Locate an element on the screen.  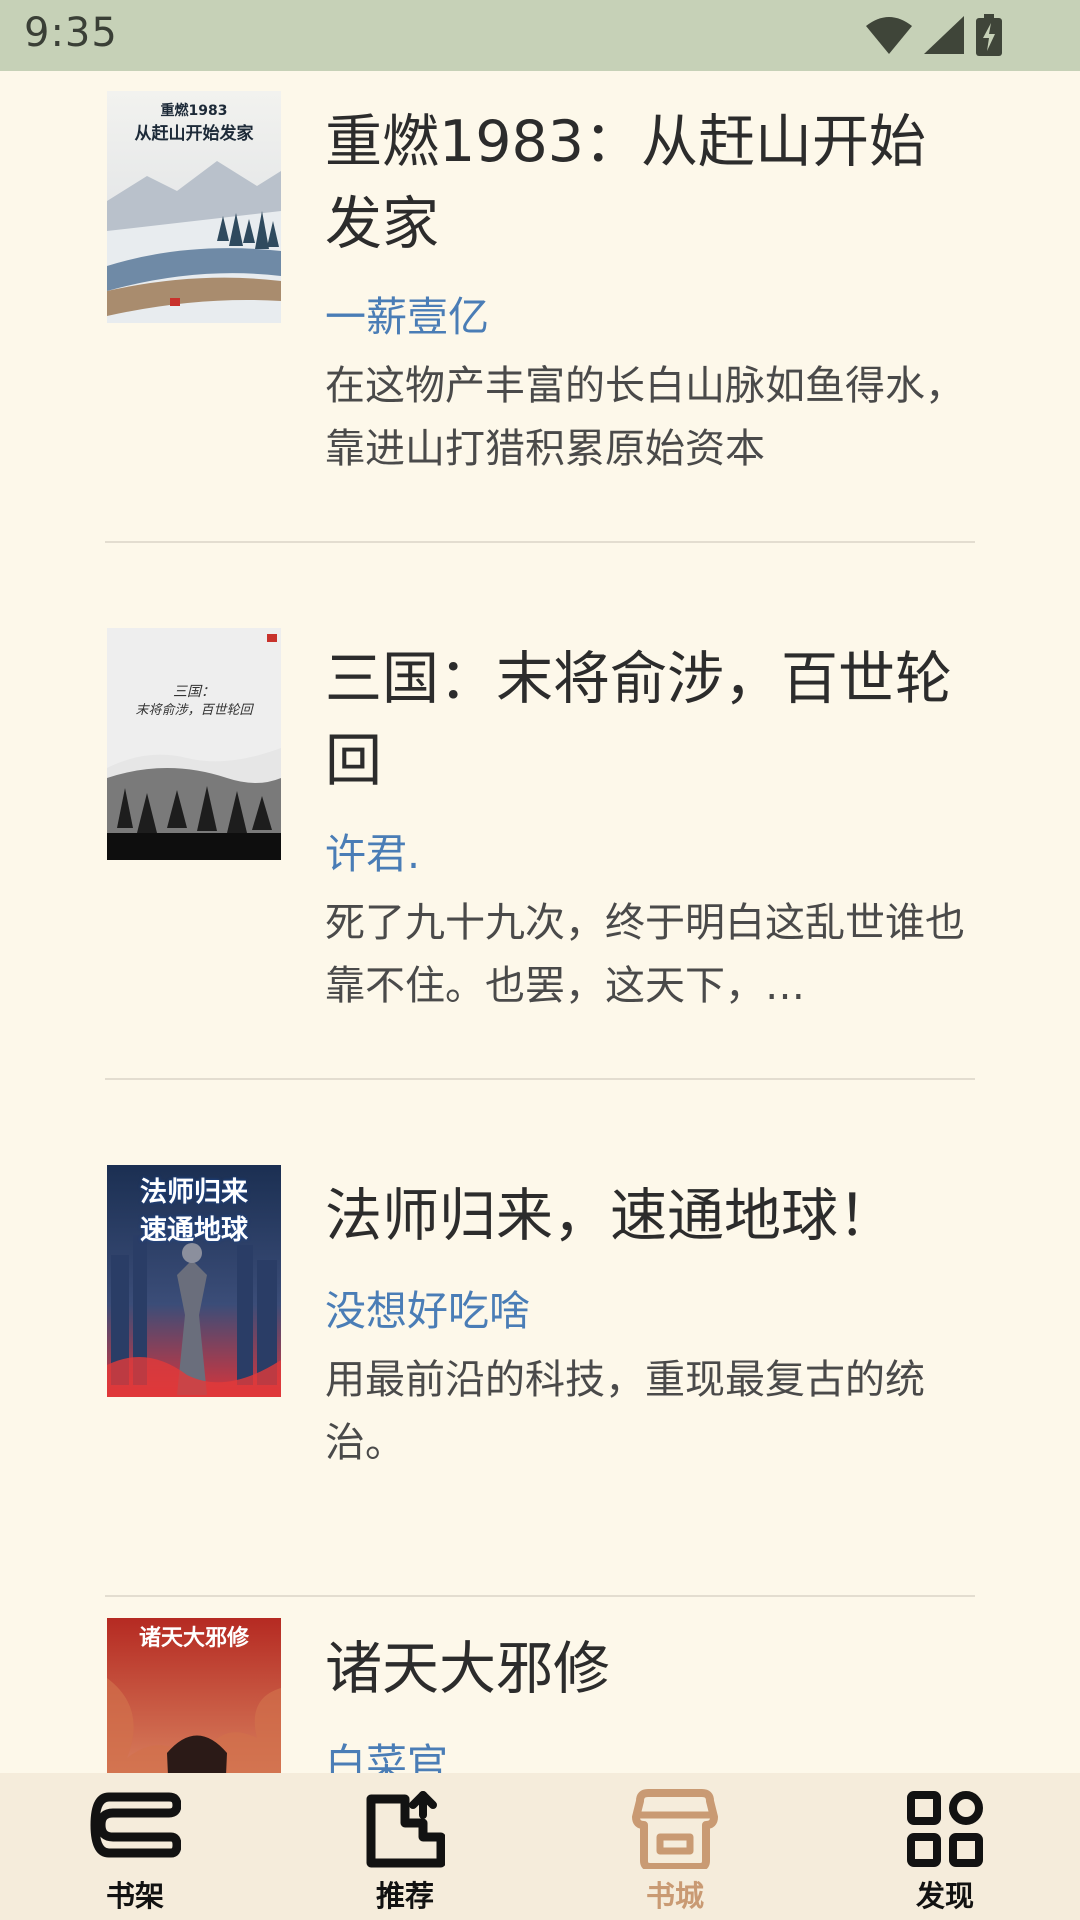
book-item: 诸天大邪修 诸天大邪修 白菜官 is located at coordinates (540, 1685).